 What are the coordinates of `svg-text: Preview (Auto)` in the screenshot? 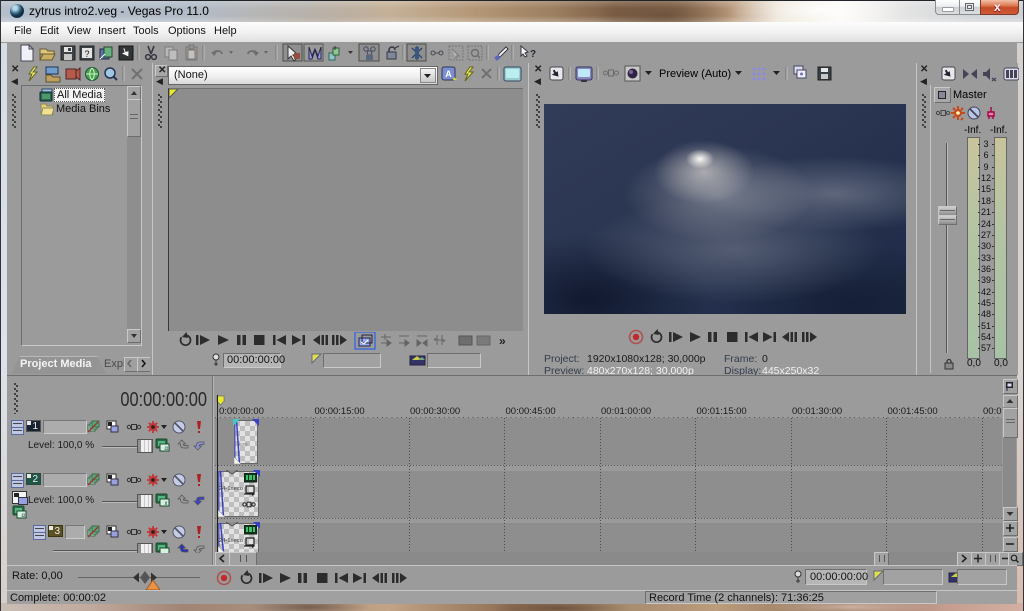 It's located at (695, 74).